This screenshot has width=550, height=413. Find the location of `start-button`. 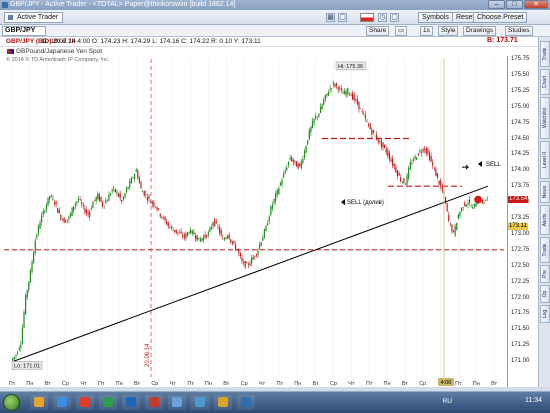

start-button is located at coordinates (11, 402).